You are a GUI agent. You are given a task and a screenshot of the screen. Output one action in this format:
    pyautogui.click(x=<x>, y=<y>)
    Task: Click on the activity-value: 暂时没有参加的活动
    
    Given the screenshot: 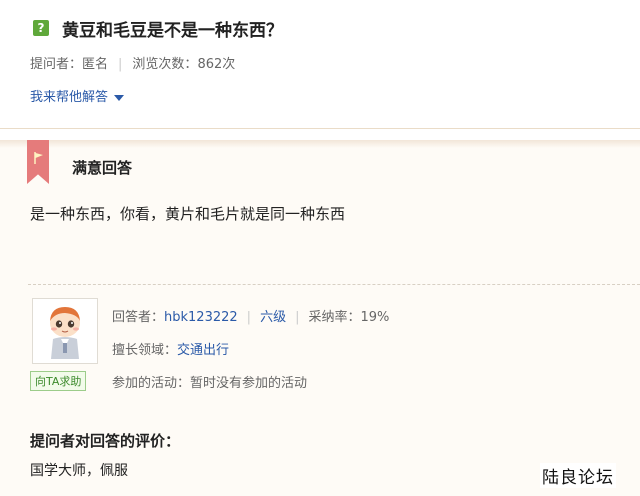 What is the action you would take?
    pyautogui.click(x=249, y=383)
    